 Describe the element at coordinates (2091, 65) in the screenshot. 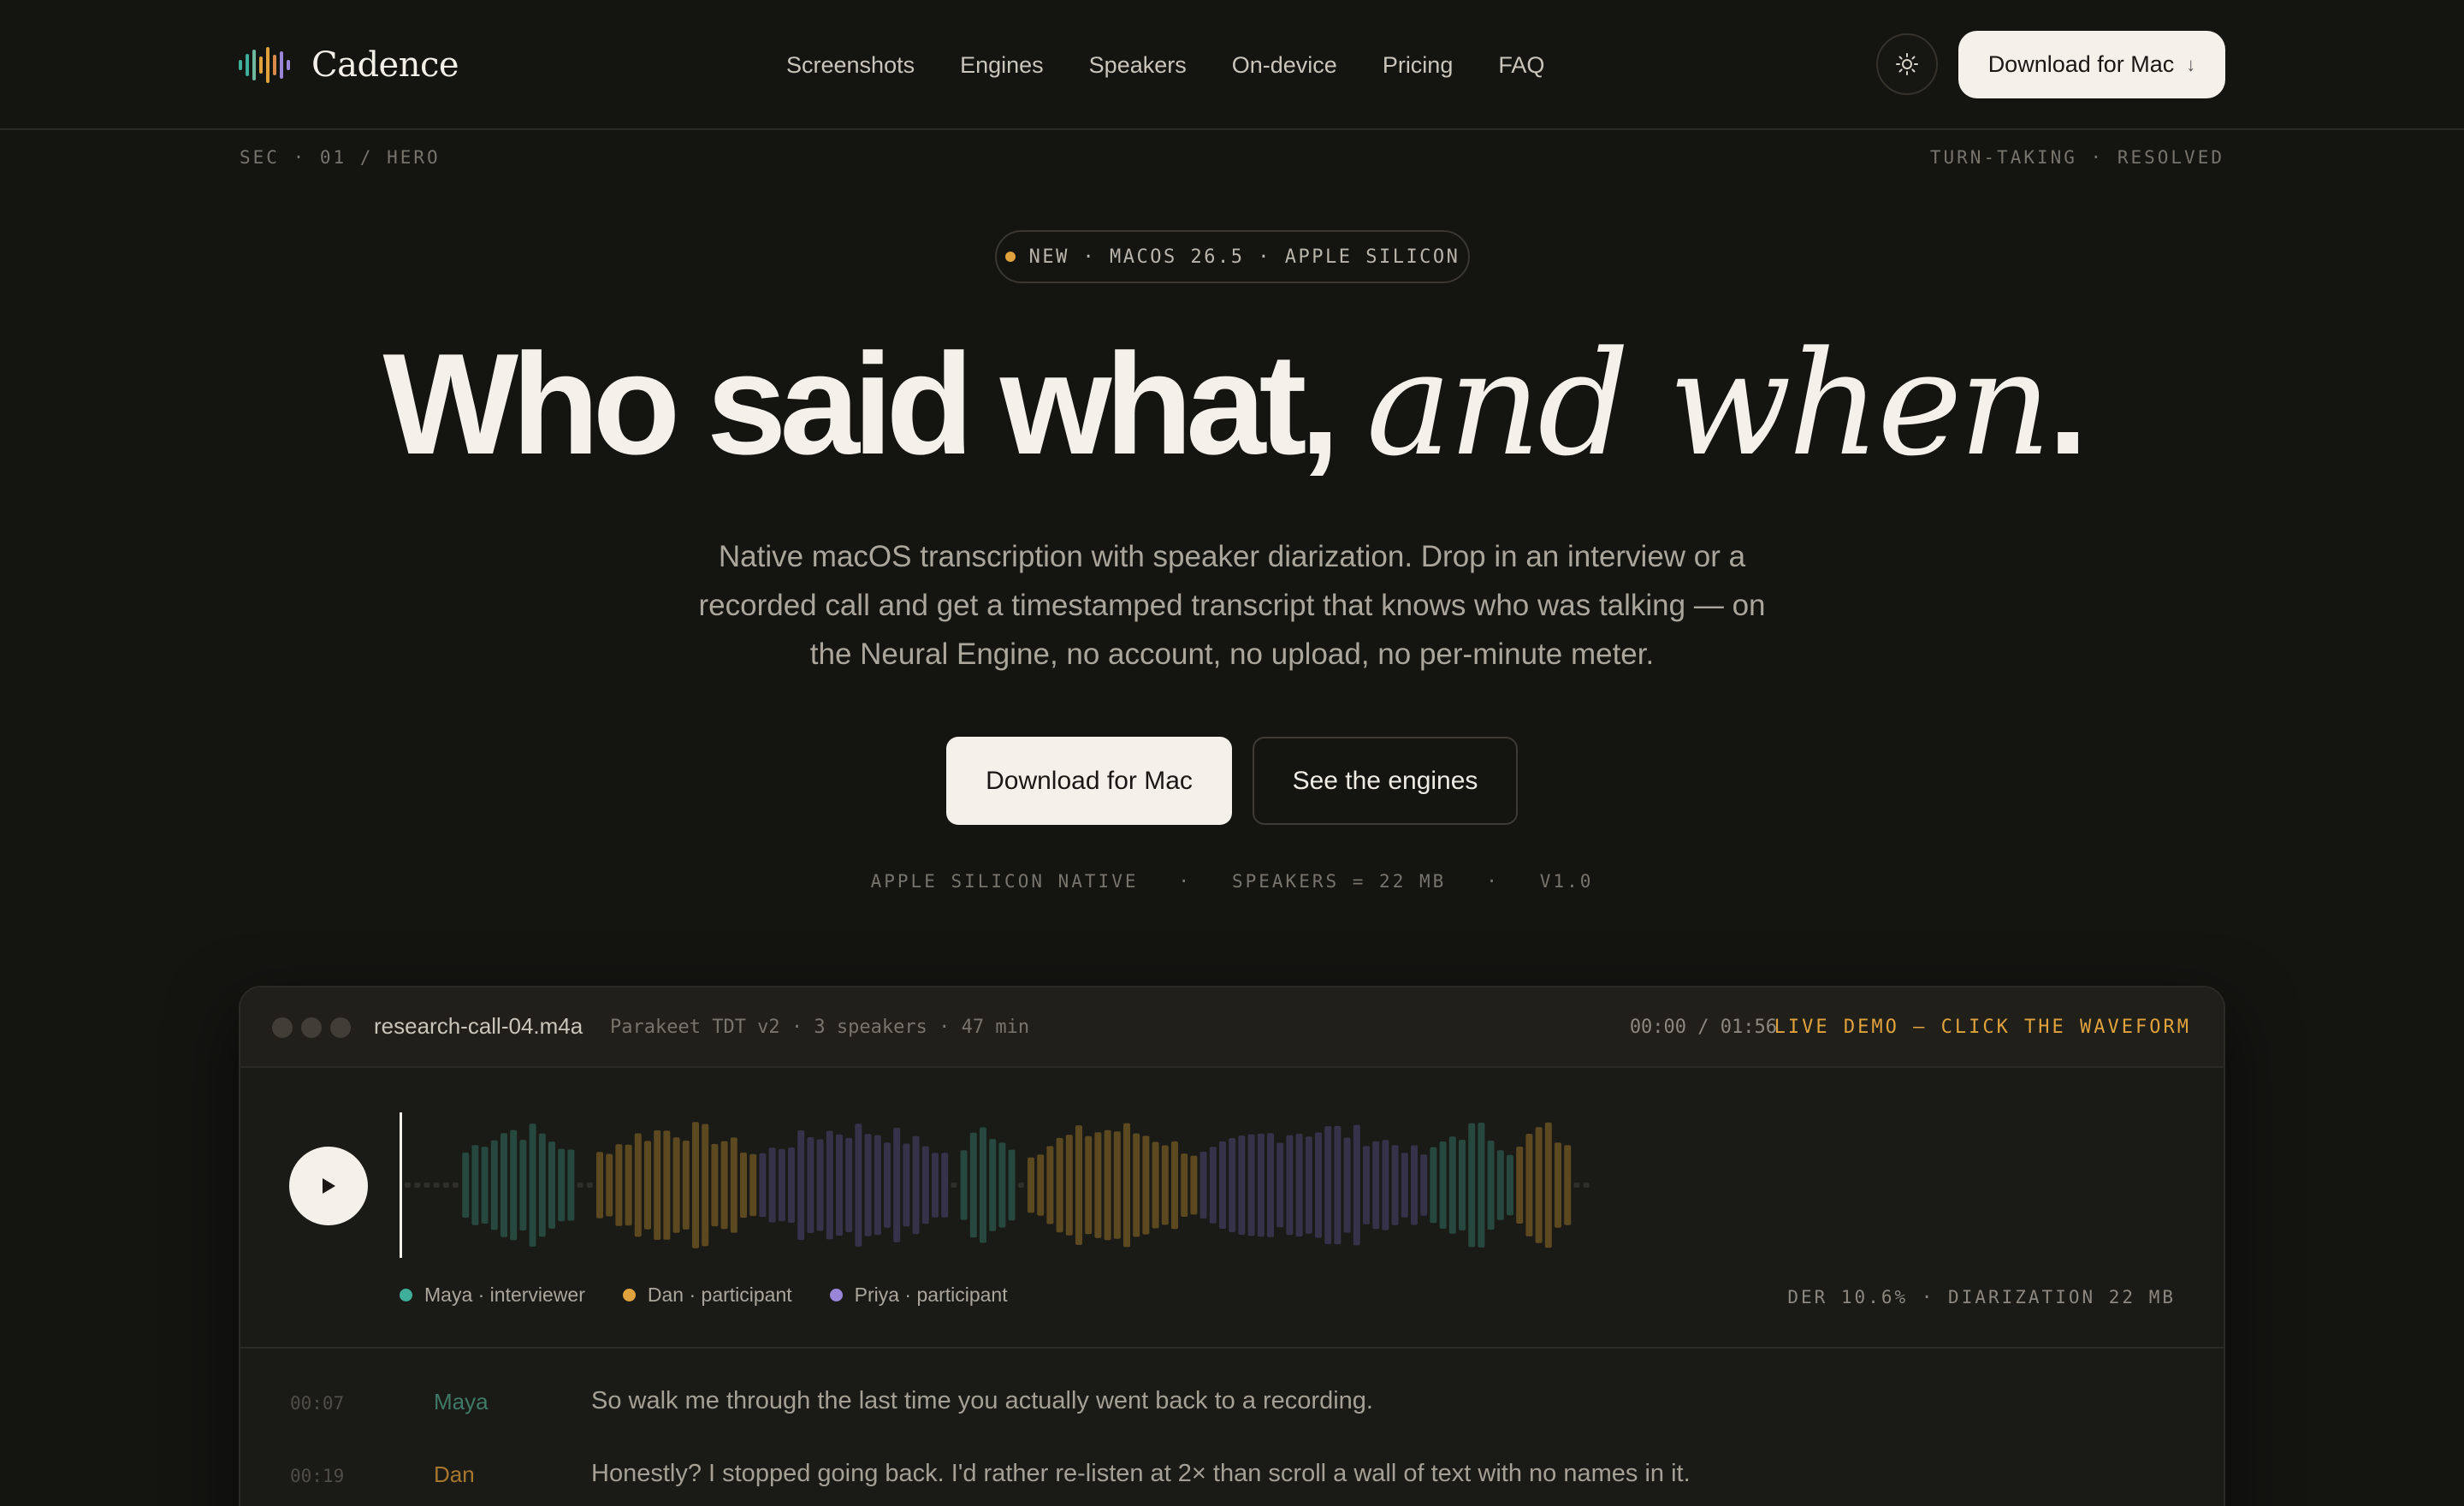

I see `header-download-button: Download for Mac ↓` at that location.